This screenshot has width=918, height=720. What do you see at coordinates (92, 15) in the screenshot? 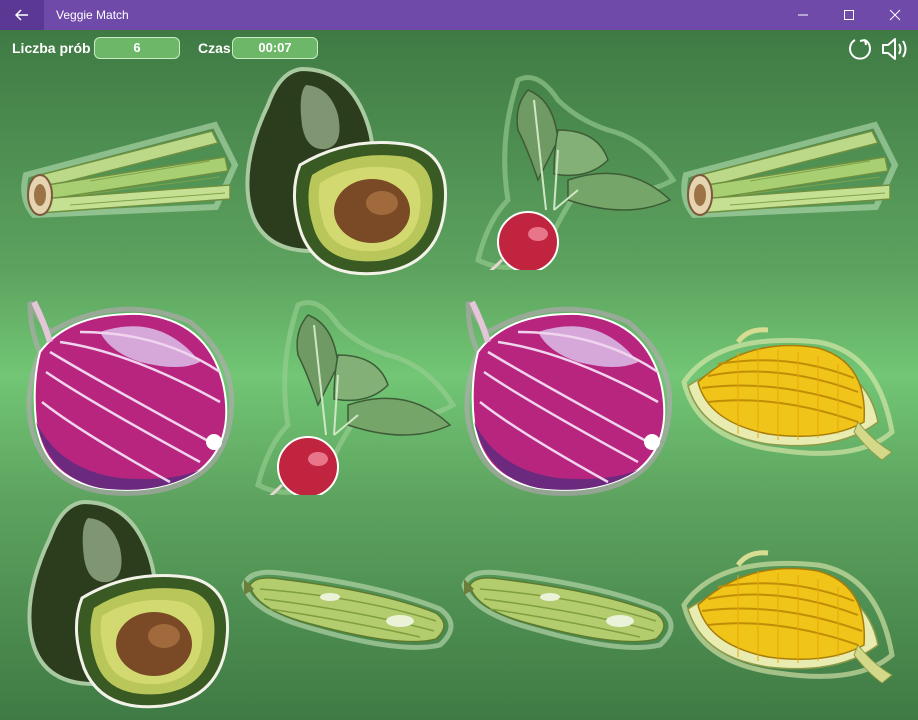
I see `app-title: Veggie Match` at bounding box center [92, 15].